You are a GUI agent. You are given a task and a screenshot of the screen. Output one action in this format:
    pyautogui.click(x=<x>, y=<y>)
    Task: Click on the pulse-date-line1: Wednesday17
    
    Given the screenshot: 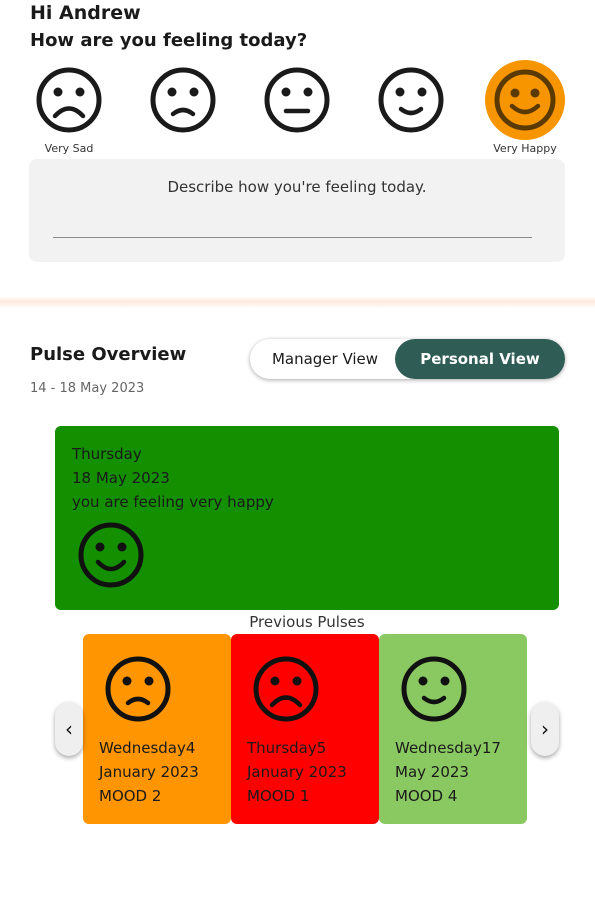 What is the action you would take?
    pyautogui.click(x=448, y=748)
    